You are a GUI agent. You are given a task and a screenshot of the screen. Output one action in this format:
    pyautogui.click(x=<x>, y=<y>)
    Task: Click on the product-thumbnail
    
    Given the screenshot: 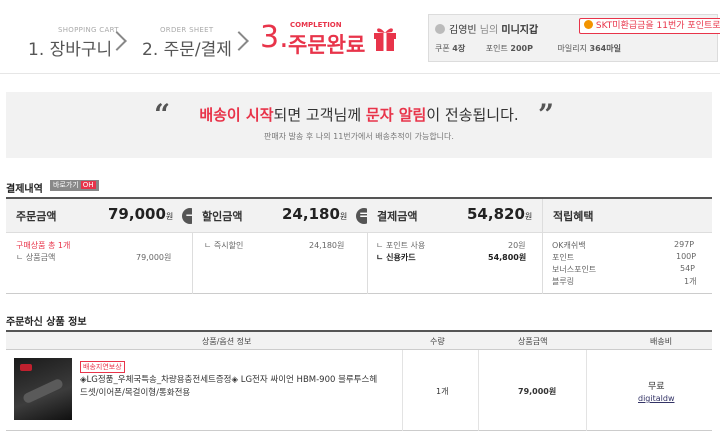 What is the action you would take?
    pyautogui.click(x=43, y=389)
    